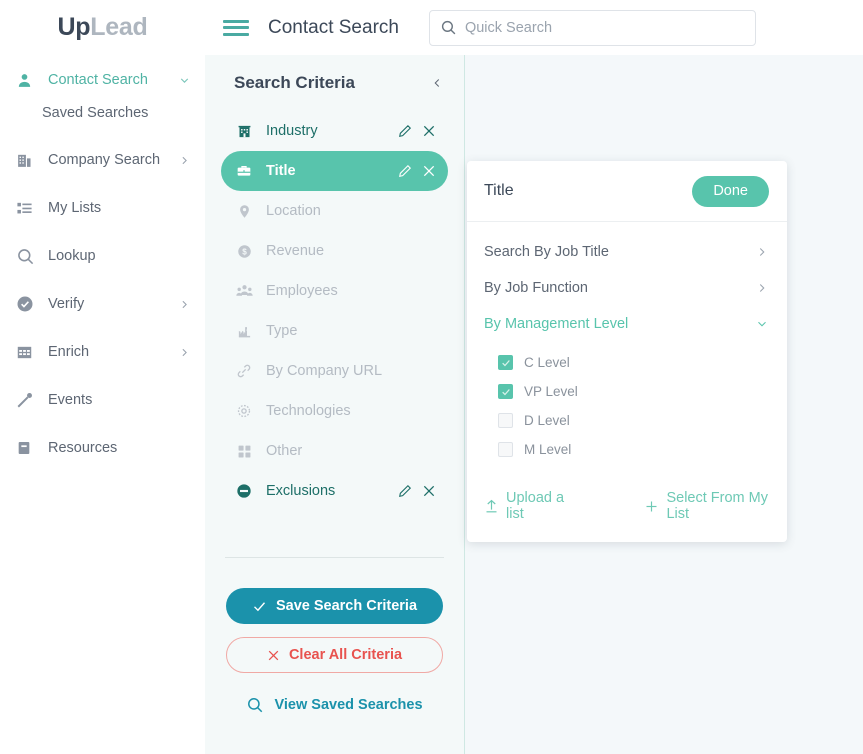 The image size is (863, 754). Describe the element at coordinates (345, 655) in the screenshot. I see `clear-button-label: Clear All Criteria` at that location.